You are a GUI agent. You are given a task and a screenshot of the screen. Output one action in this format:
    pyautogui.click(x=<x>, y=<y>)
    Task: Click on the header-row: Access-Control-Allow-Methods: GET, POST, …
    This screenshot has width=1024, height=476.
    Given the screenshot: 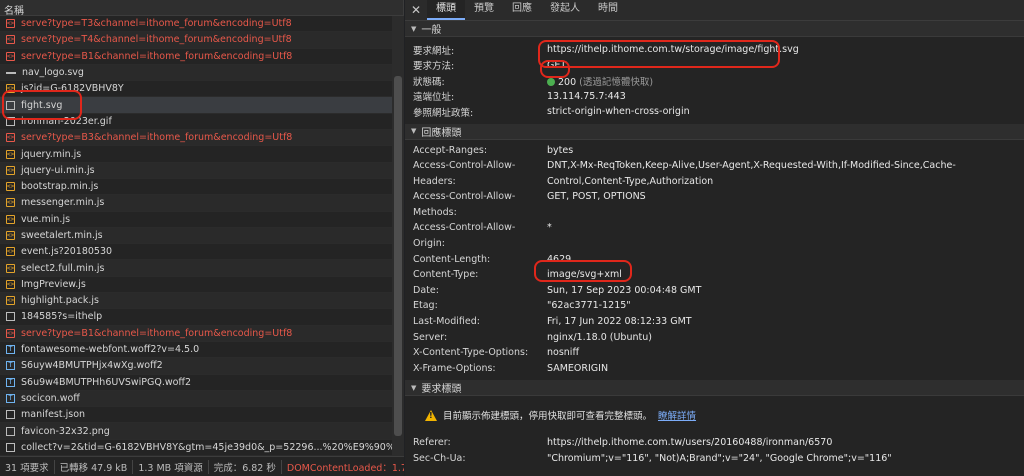 What is the action you would take?
    pyautogui.click(x=714, y=204)
    